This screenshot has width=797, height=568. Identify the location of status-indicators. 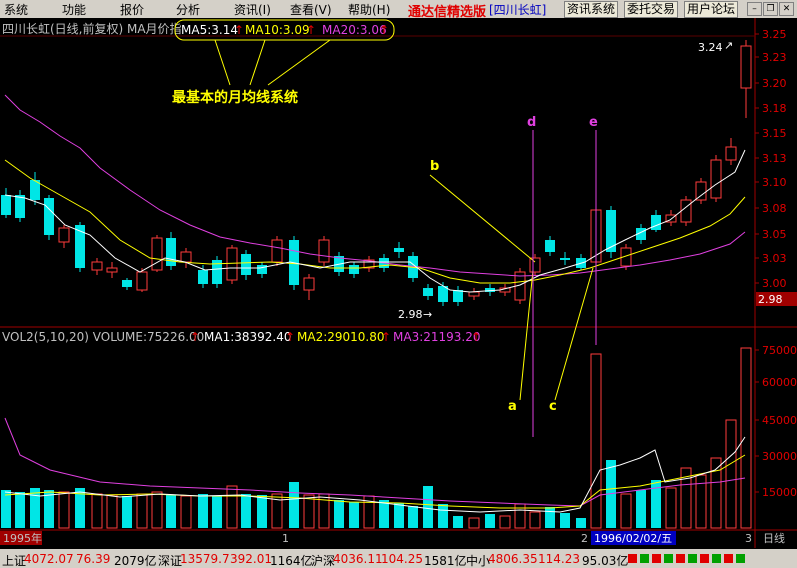
(708, 558).